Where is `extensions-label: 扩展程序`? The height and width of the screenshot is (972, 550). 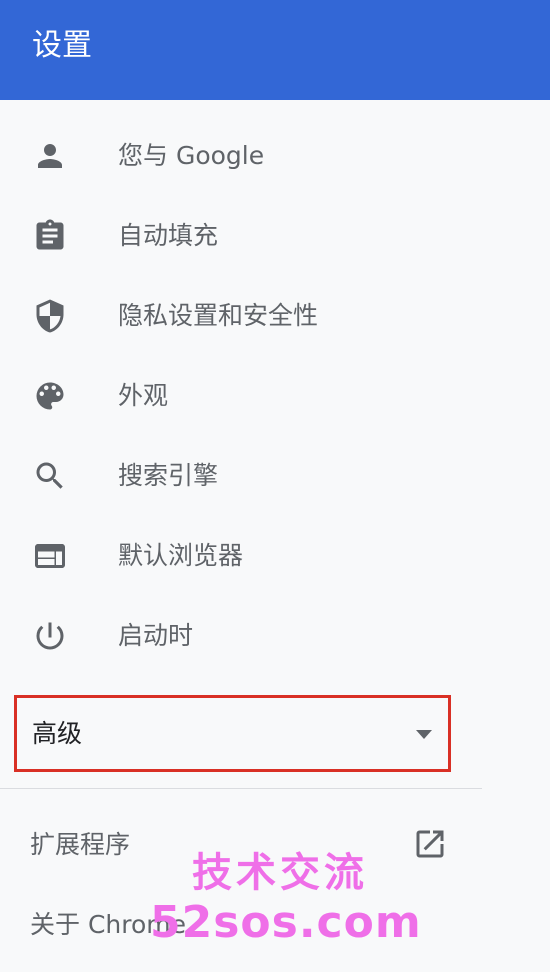 extensions-label: 扩展程序 is located at coordinates (80, 844).